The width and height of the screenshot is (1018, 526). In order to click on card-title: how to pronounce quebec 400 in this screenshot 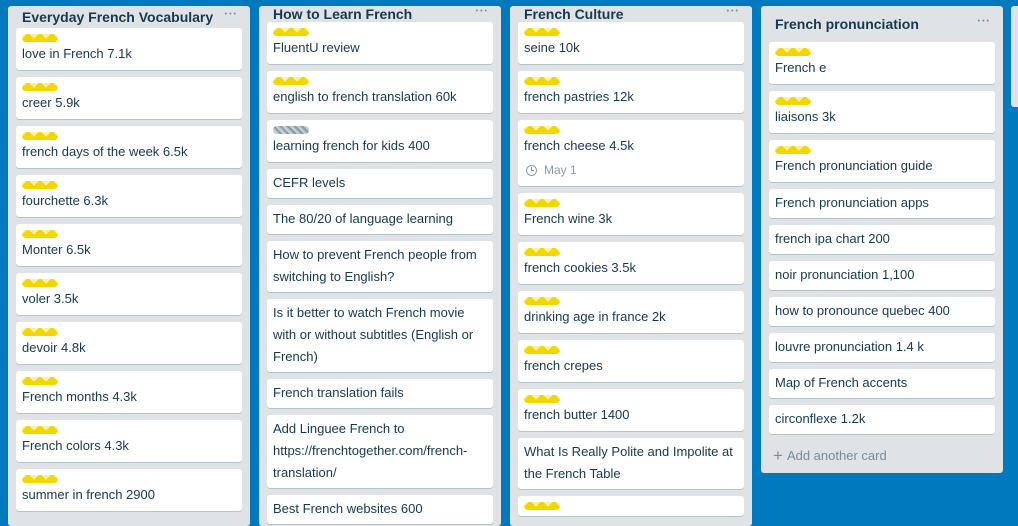, I will do `click(862, 310)`.